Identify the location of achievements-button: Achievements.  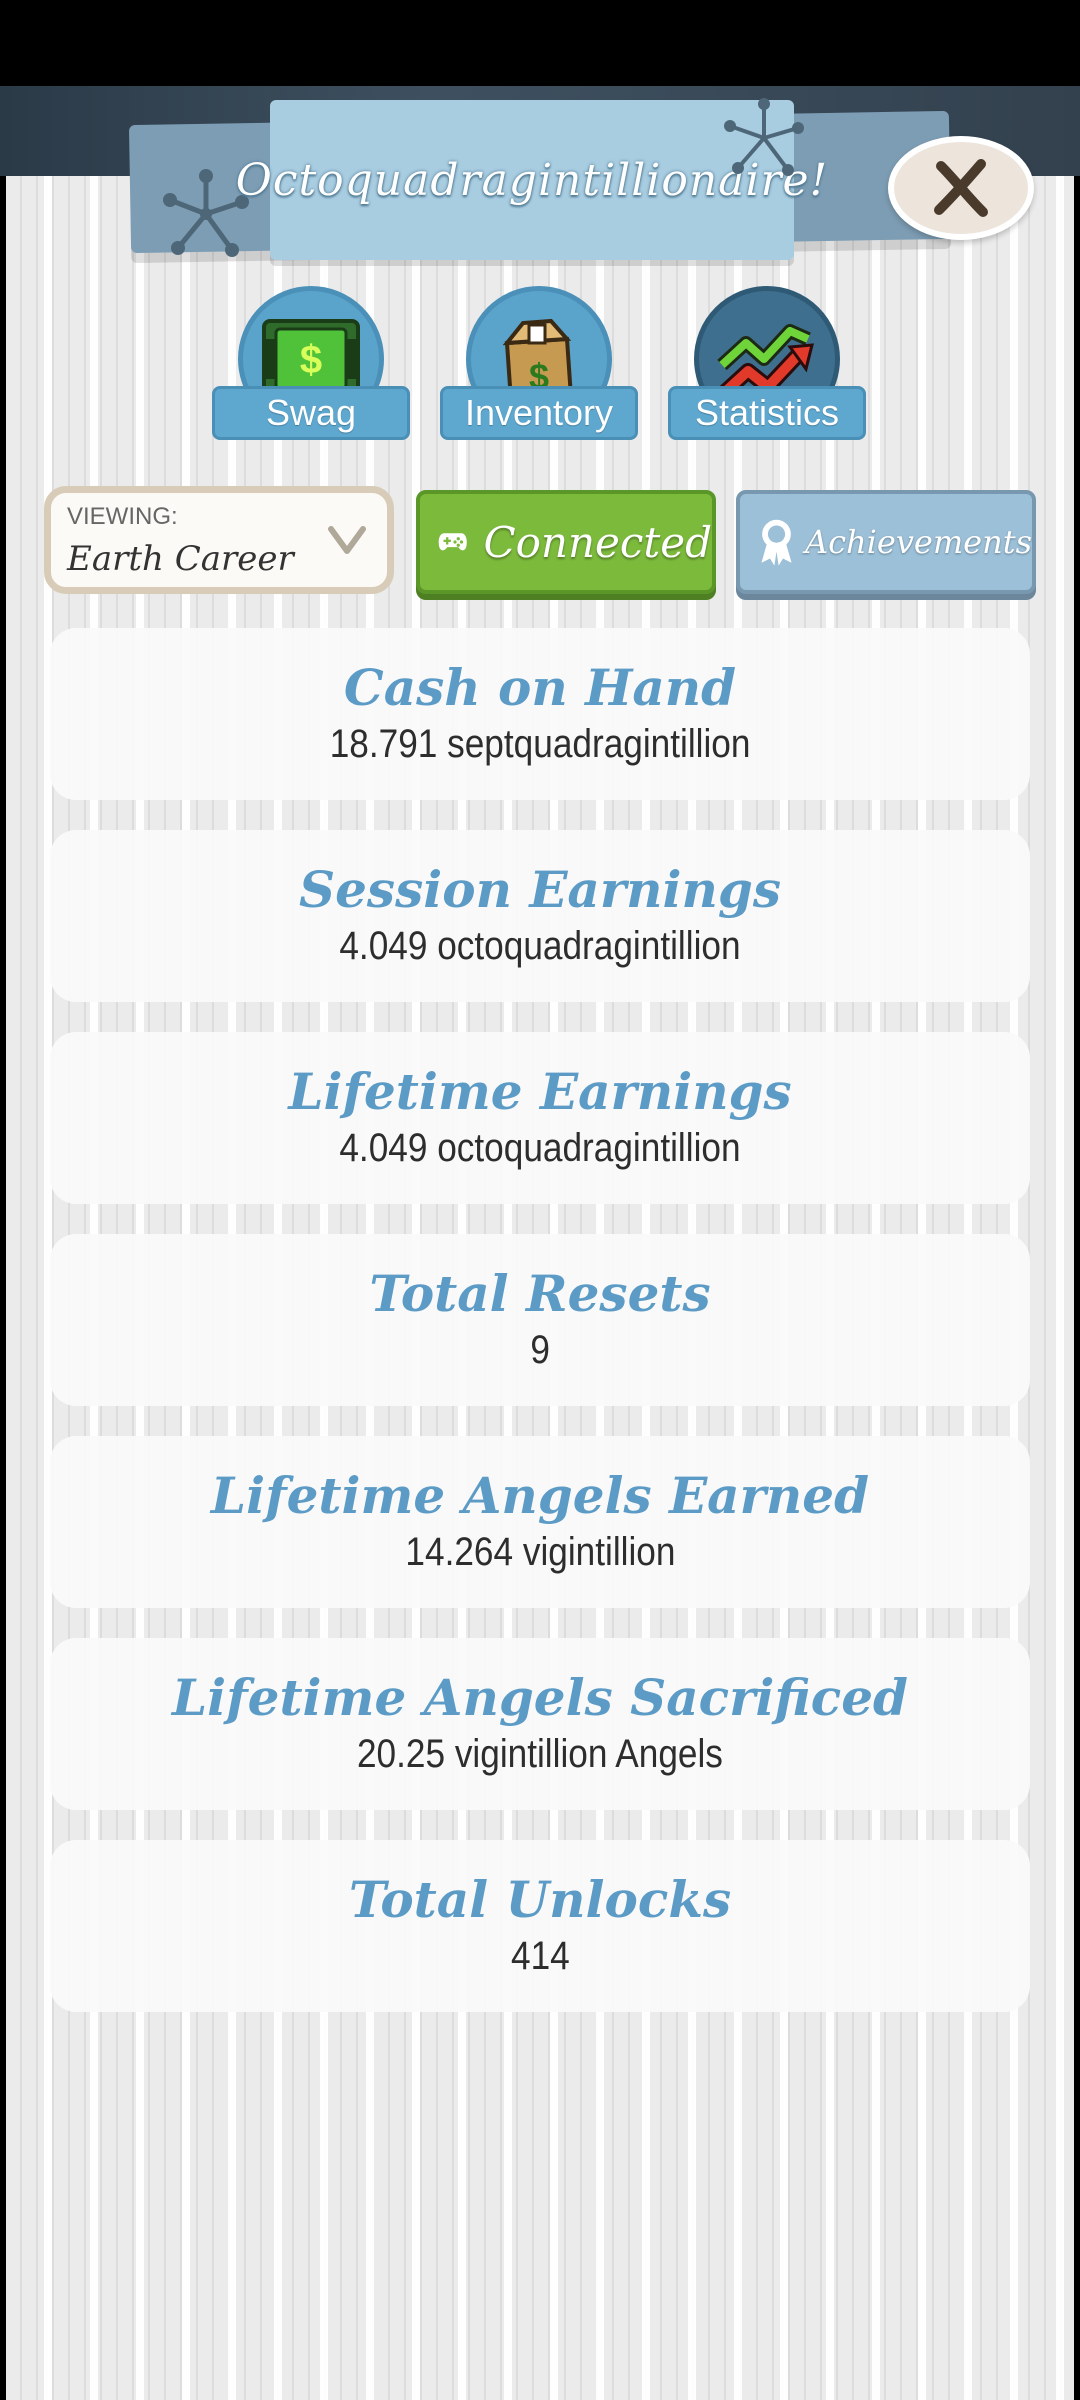
(886, 542).